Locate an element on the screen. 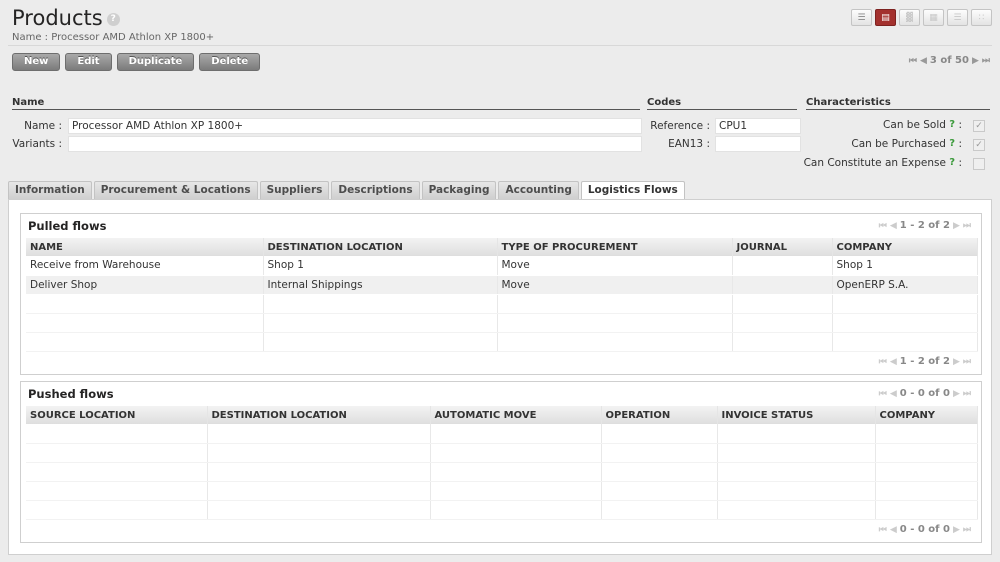 The width and height of the screenshot is (1000, 562). pushed-flows-pager-top: ⏮ ◀ 0 - 0 of 0 ▶ ⏭ is located at coordinates (925, 393).